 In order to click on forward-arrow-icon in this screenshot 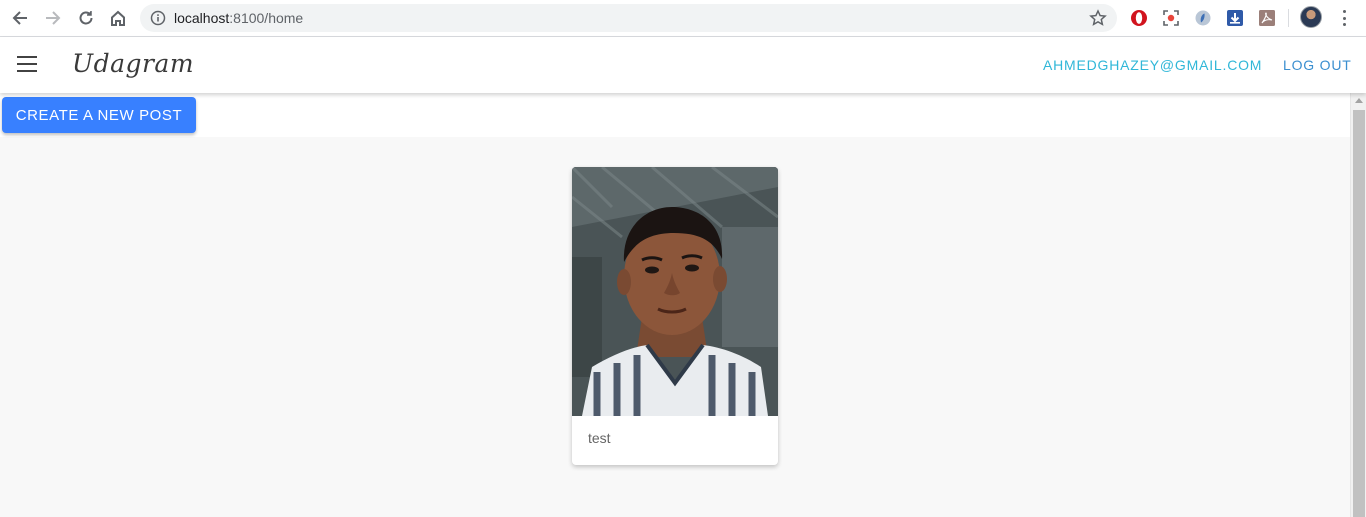, I will do `click(53, 18)`.